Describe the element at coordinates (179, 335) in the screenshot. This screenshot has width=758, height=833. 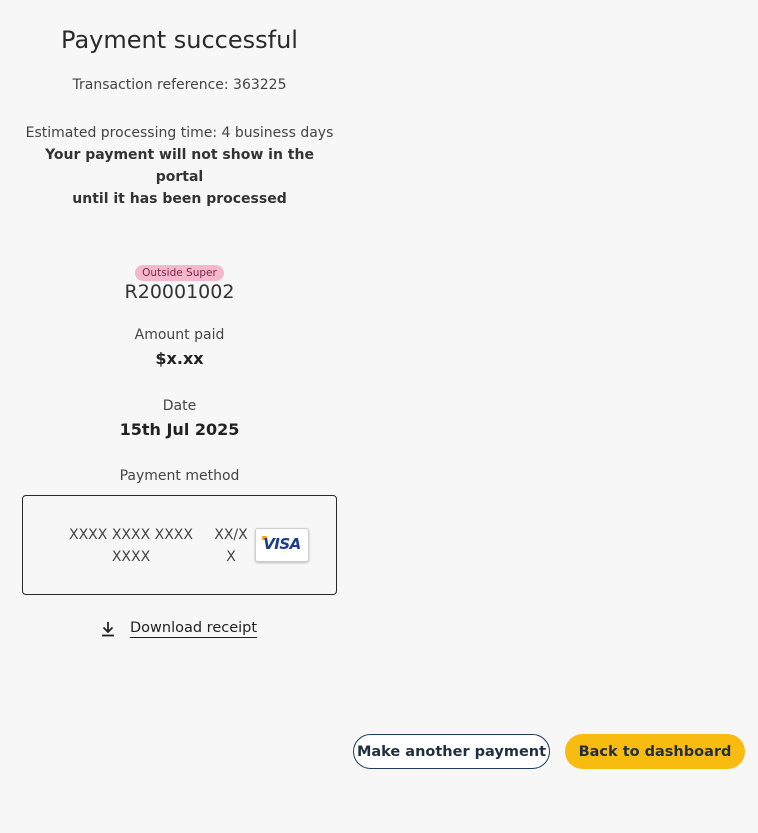
I see `amount-label: Amount paid` at that location.